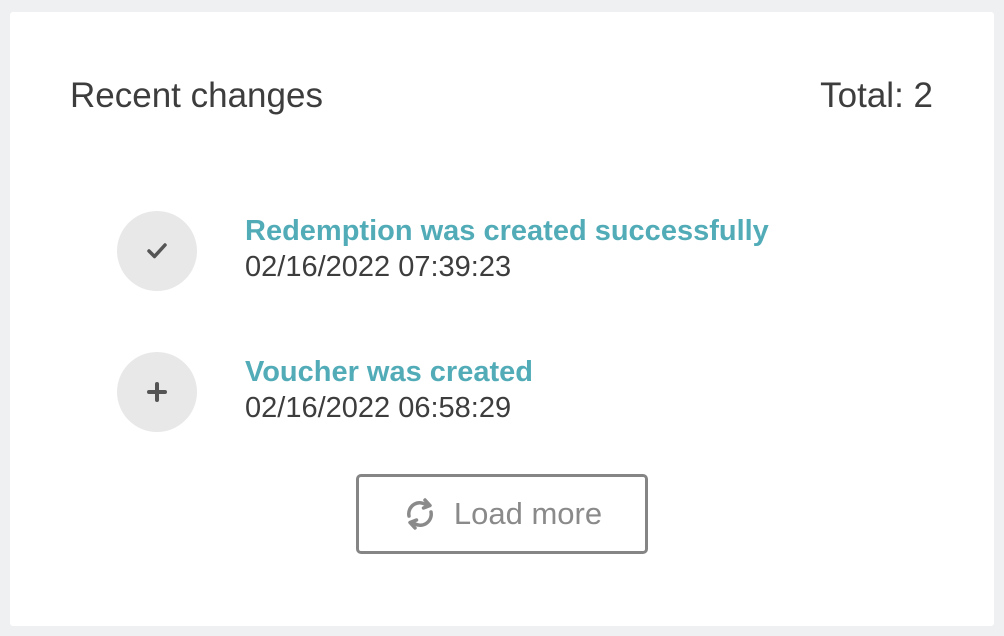 The image size is (1004, 636). Describe the element at coordinates (876, 95) in the screenshot. I see `total-count: Total: 2` at that location.